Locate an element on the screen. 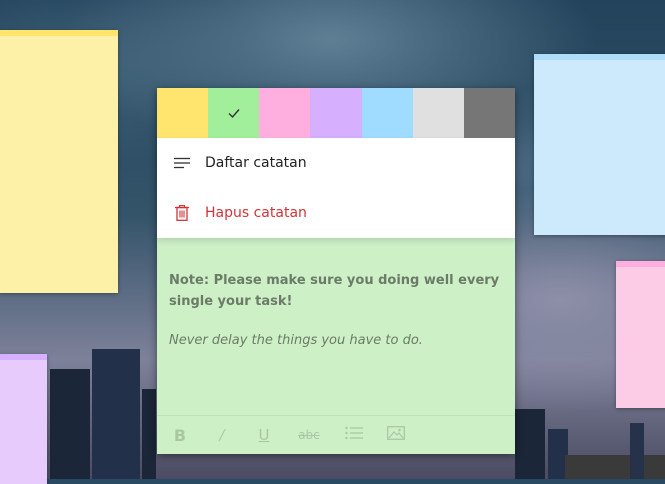 Image resolution: width=665 pixels, height=484 pixels. color-swatch-blue is located at coordinates (387, 113).